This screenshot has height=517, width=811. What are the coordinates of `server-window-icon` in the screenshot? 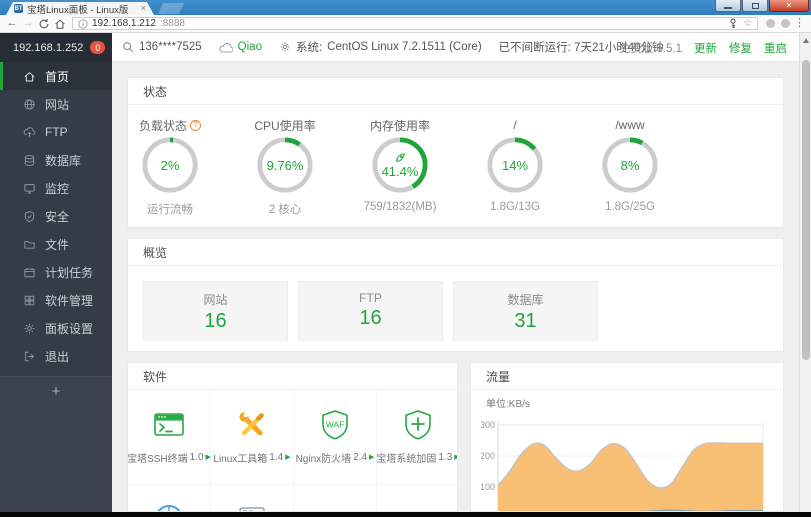 It's located at (252, 509).